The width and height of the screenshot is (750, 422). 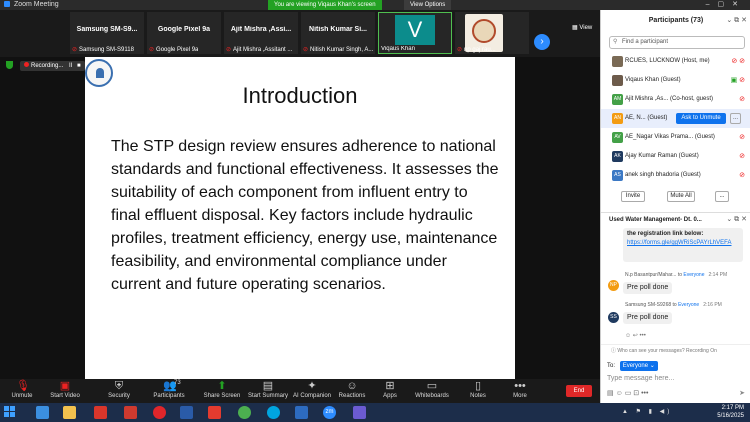 I want to click on security-button: ⛨ Security, so click(x=119, y=389).